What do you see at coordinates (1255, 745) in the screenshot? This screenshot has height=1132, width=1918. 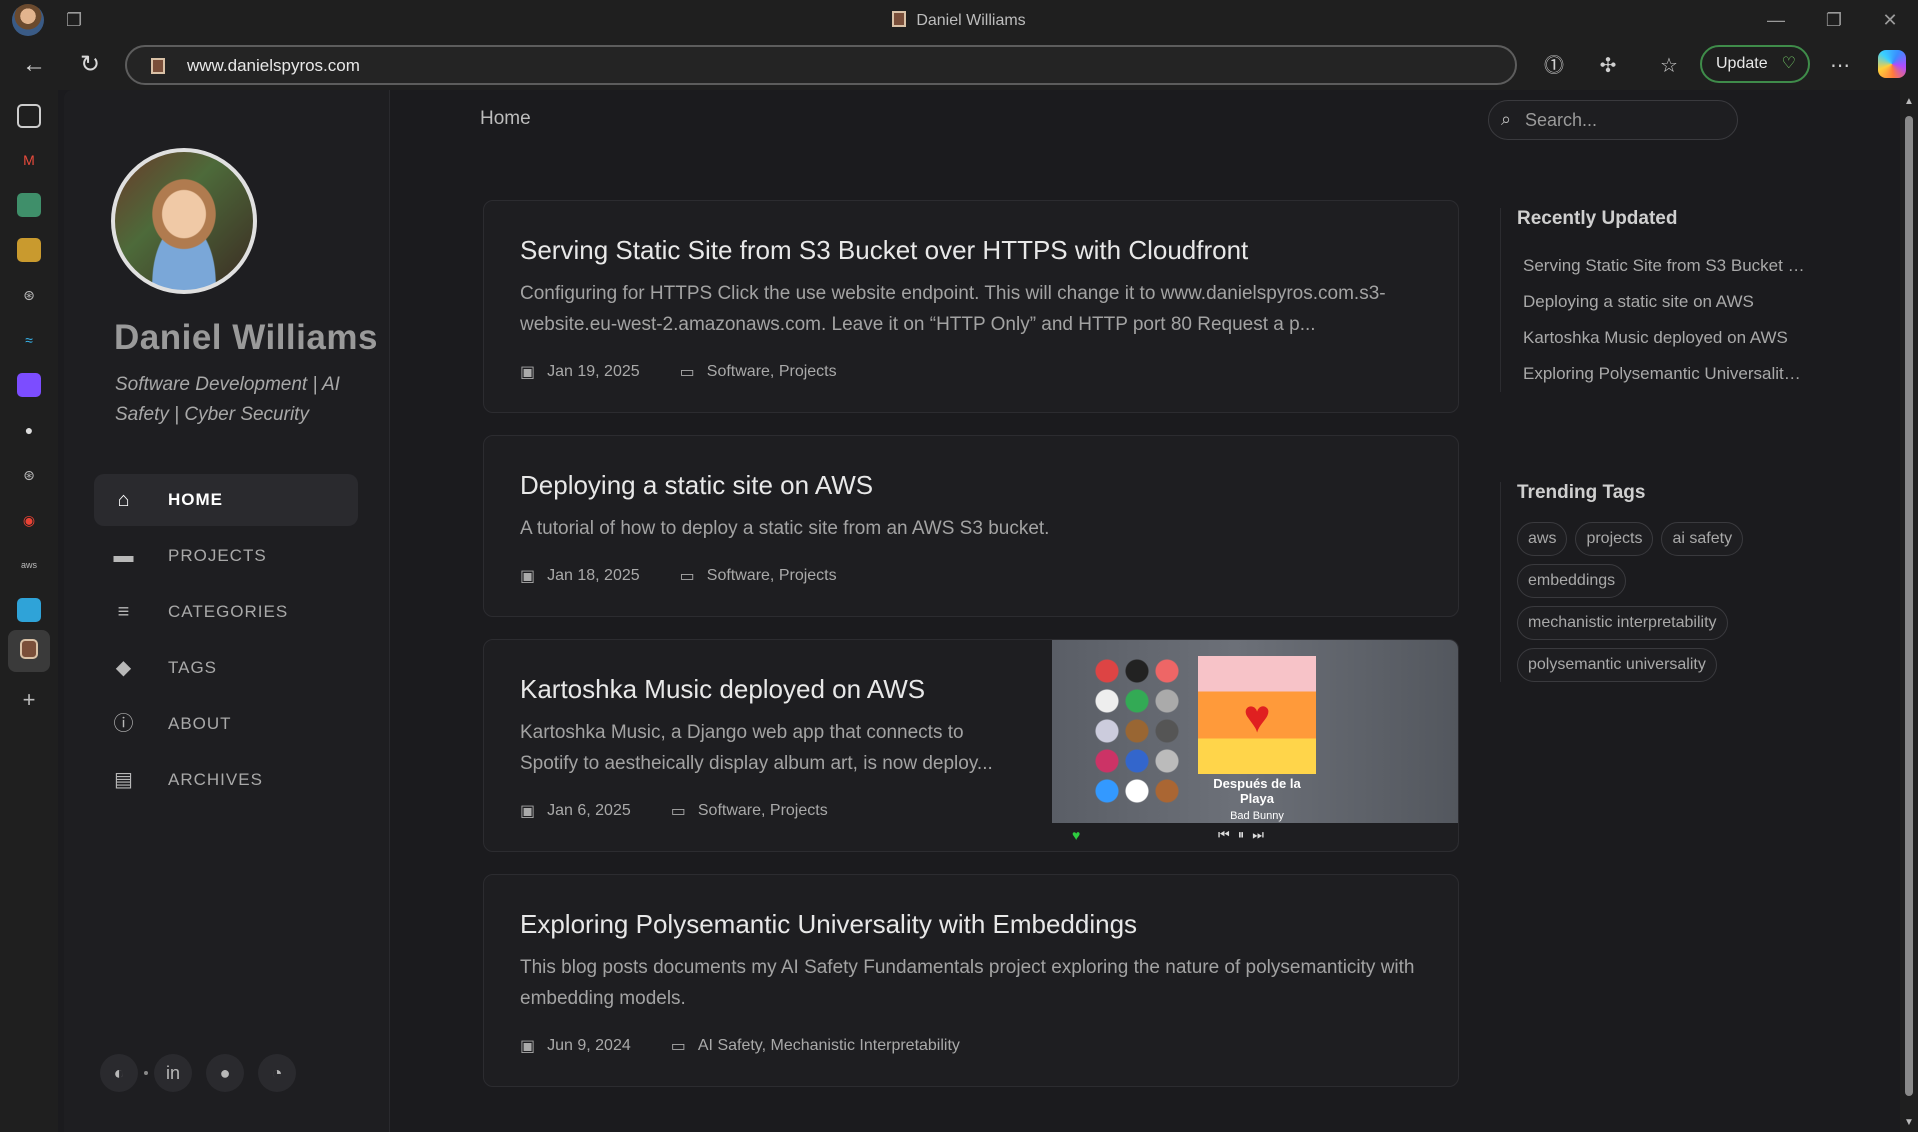 I see `post-preview-image: ♥ Después de la Playa Bad Bunny ♥ ⏮⏸⏭` at bounding box center [1255, 745].